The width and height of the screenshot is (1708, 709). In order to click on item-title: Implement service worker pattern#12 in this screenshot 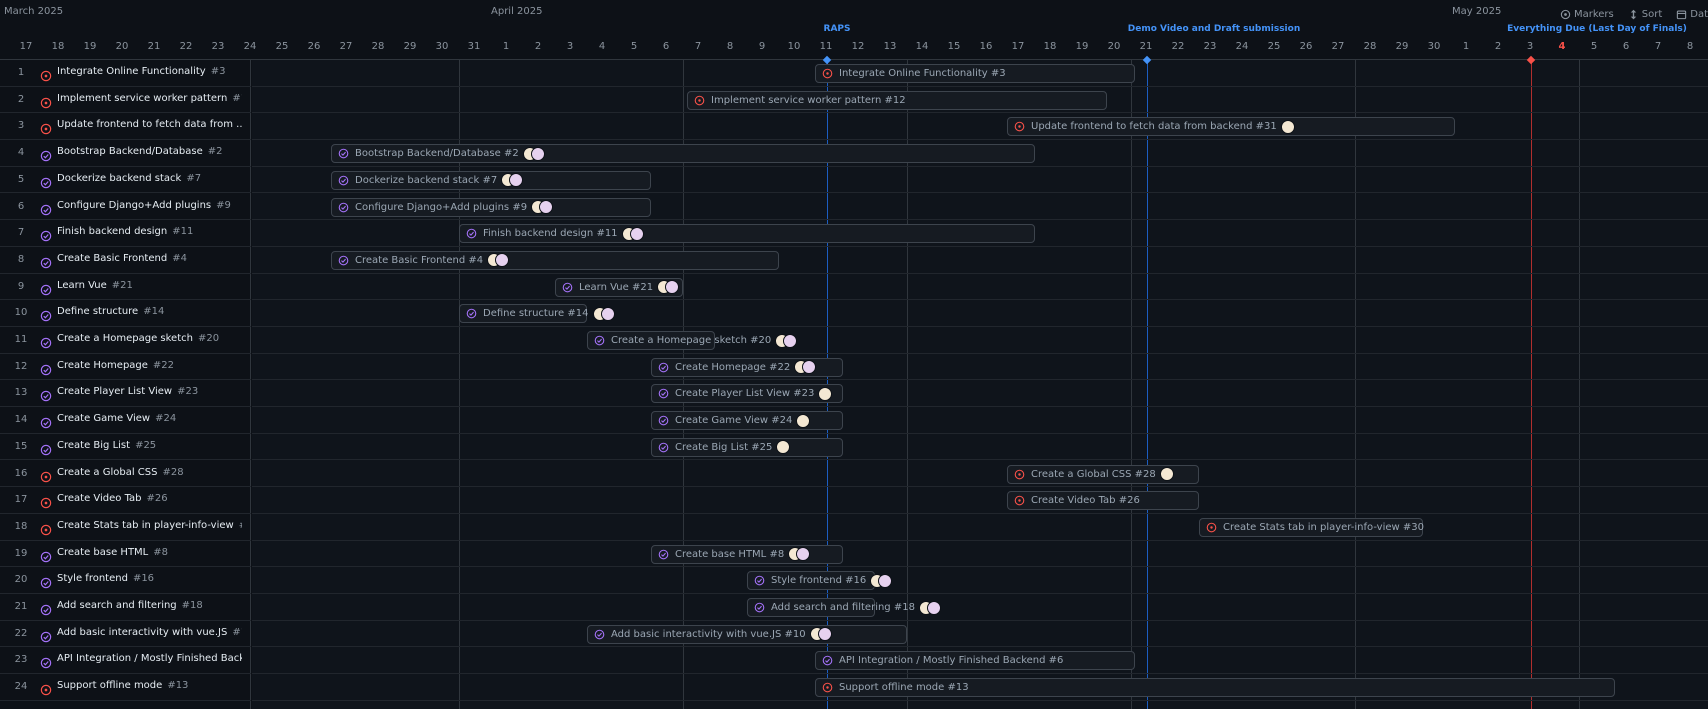, I will do `click(149, 98)`.